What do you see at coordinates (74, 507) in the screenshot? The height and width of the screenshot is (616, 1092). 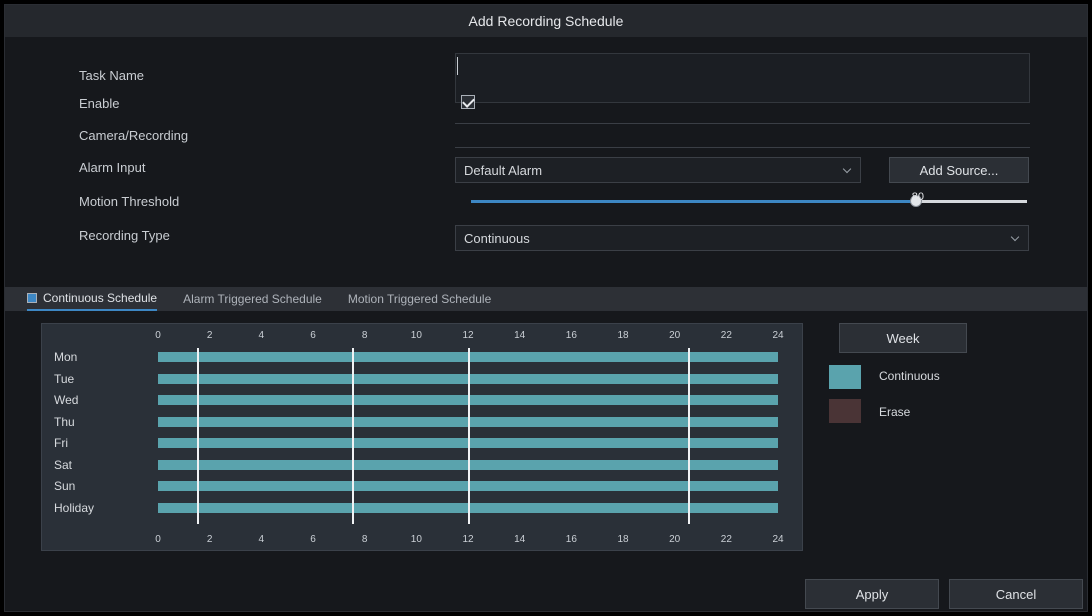 I see `day-label: Holiday` at bounding box center [74, 507].